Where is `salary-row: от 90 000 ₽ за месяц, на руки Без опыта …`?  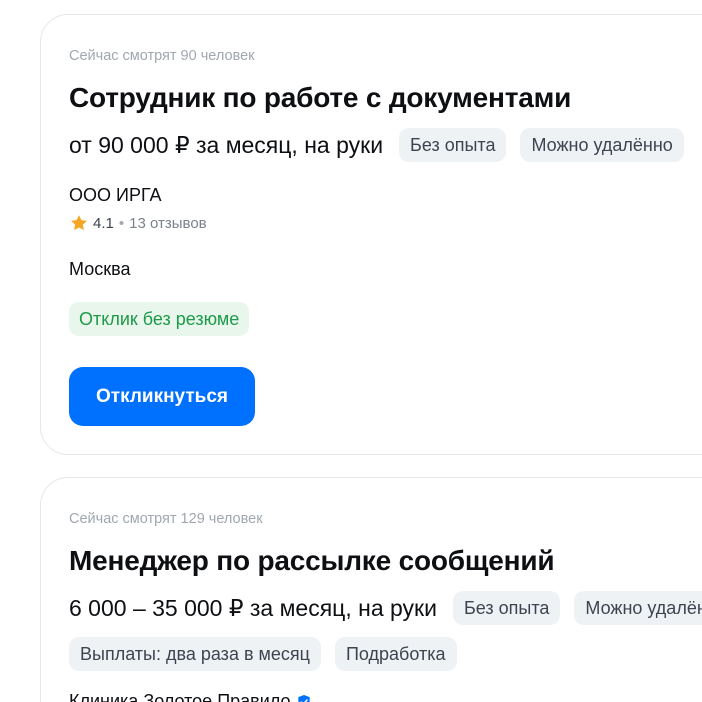
salary-row: от 90 000 ₽ за месяц, на руки Без опыта … is located at coordinates (383, 145).